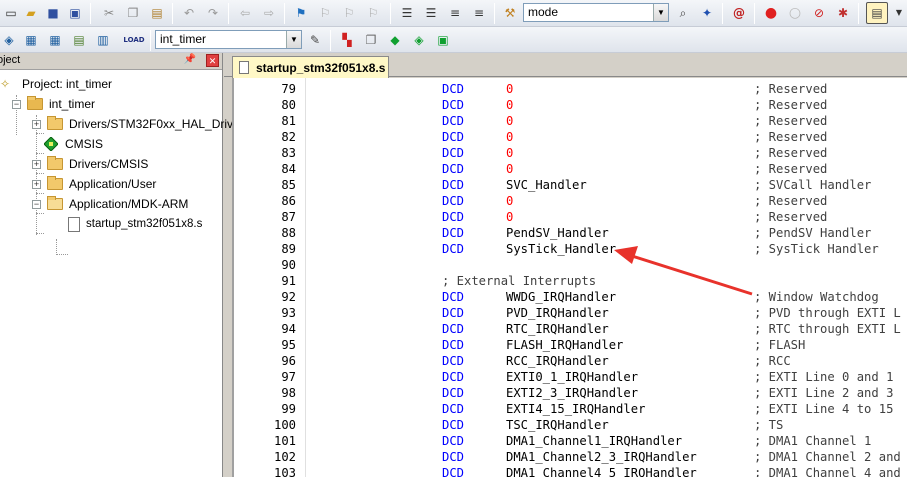 The image size is (907, 477). I want to click on close-icon: ✕, so click(212, 60).